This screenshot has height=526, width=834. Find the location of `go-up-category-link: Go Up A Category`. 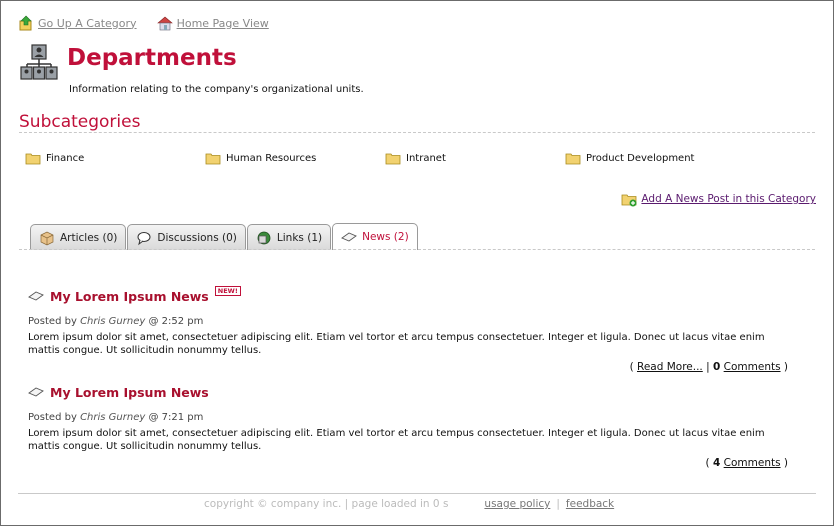

go-up-category-link: Go Up A Category is located at coordinates (77, 23).